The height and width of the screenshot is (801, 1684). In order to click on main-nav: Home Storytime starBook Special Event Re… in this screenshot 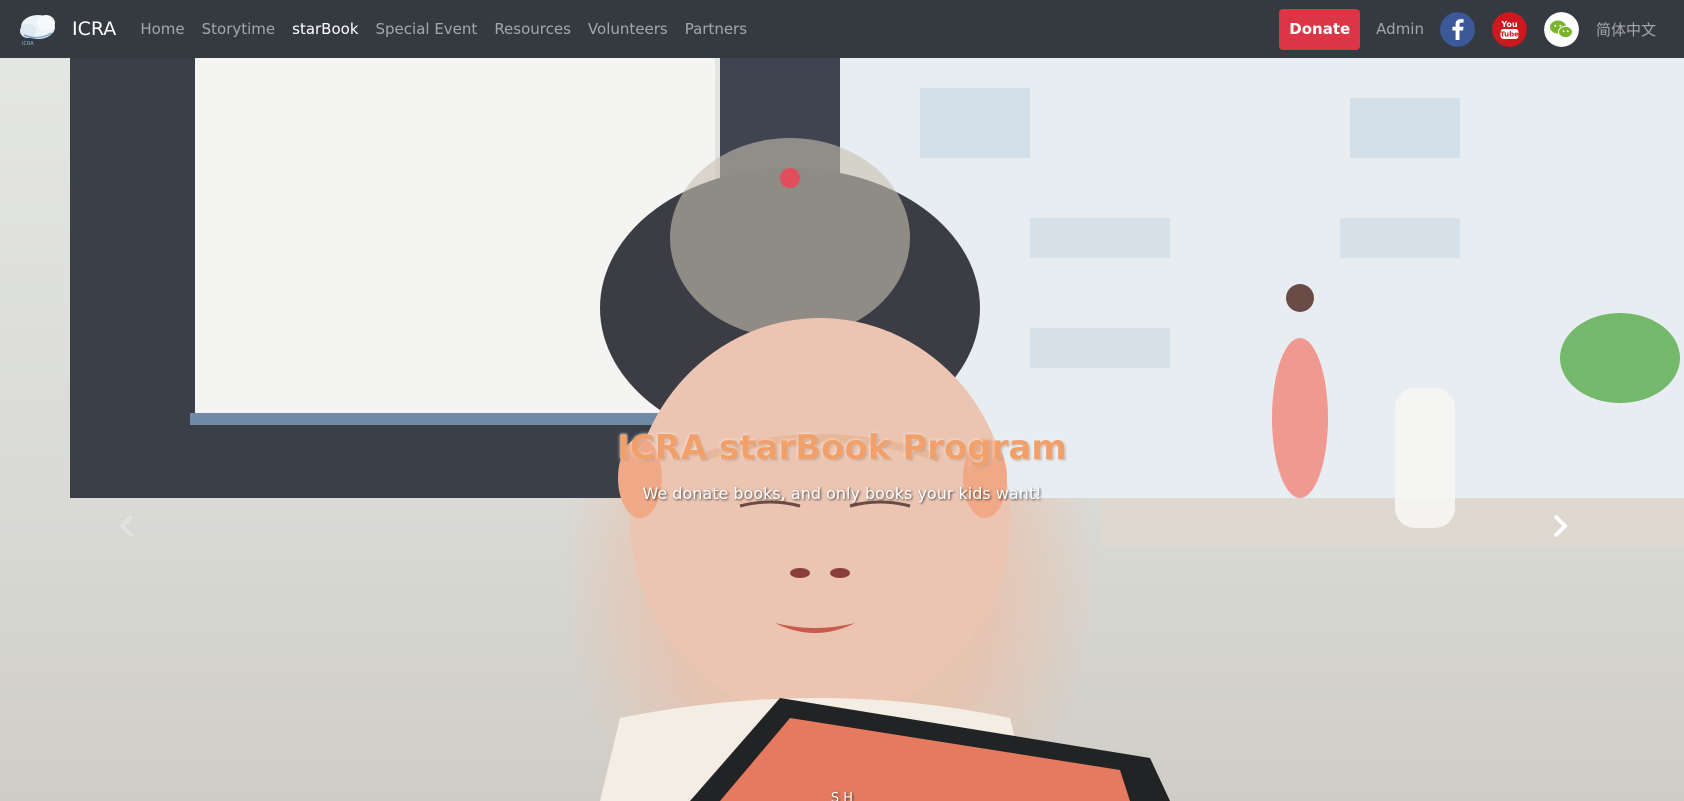, I will do `click(452, 29)`.